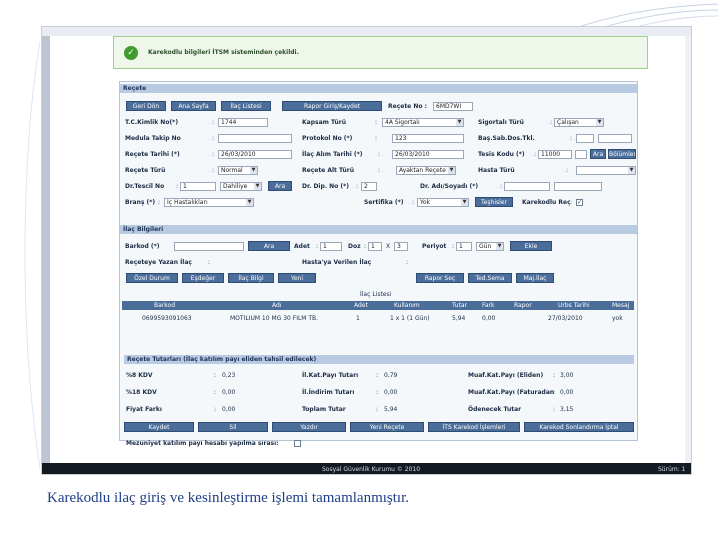  What do you see at coordinates (606, 170) in the screenshot?
I see `hasta-turu-select: ▼` at bounding box center [606, 170].